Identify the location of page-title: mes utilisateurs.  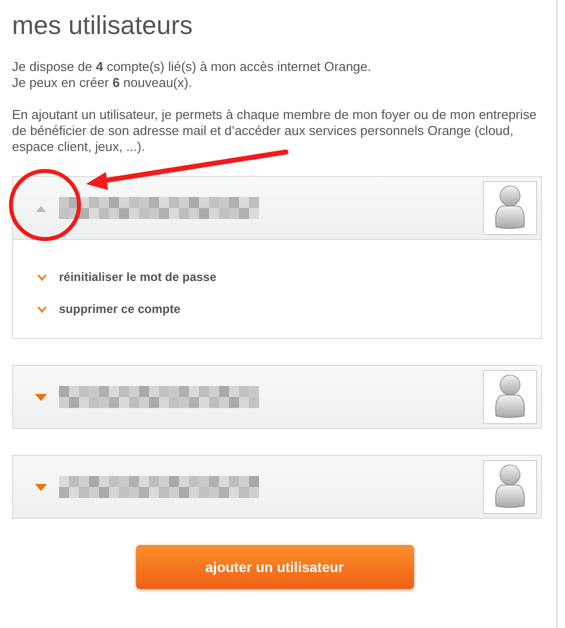
(103, 25).